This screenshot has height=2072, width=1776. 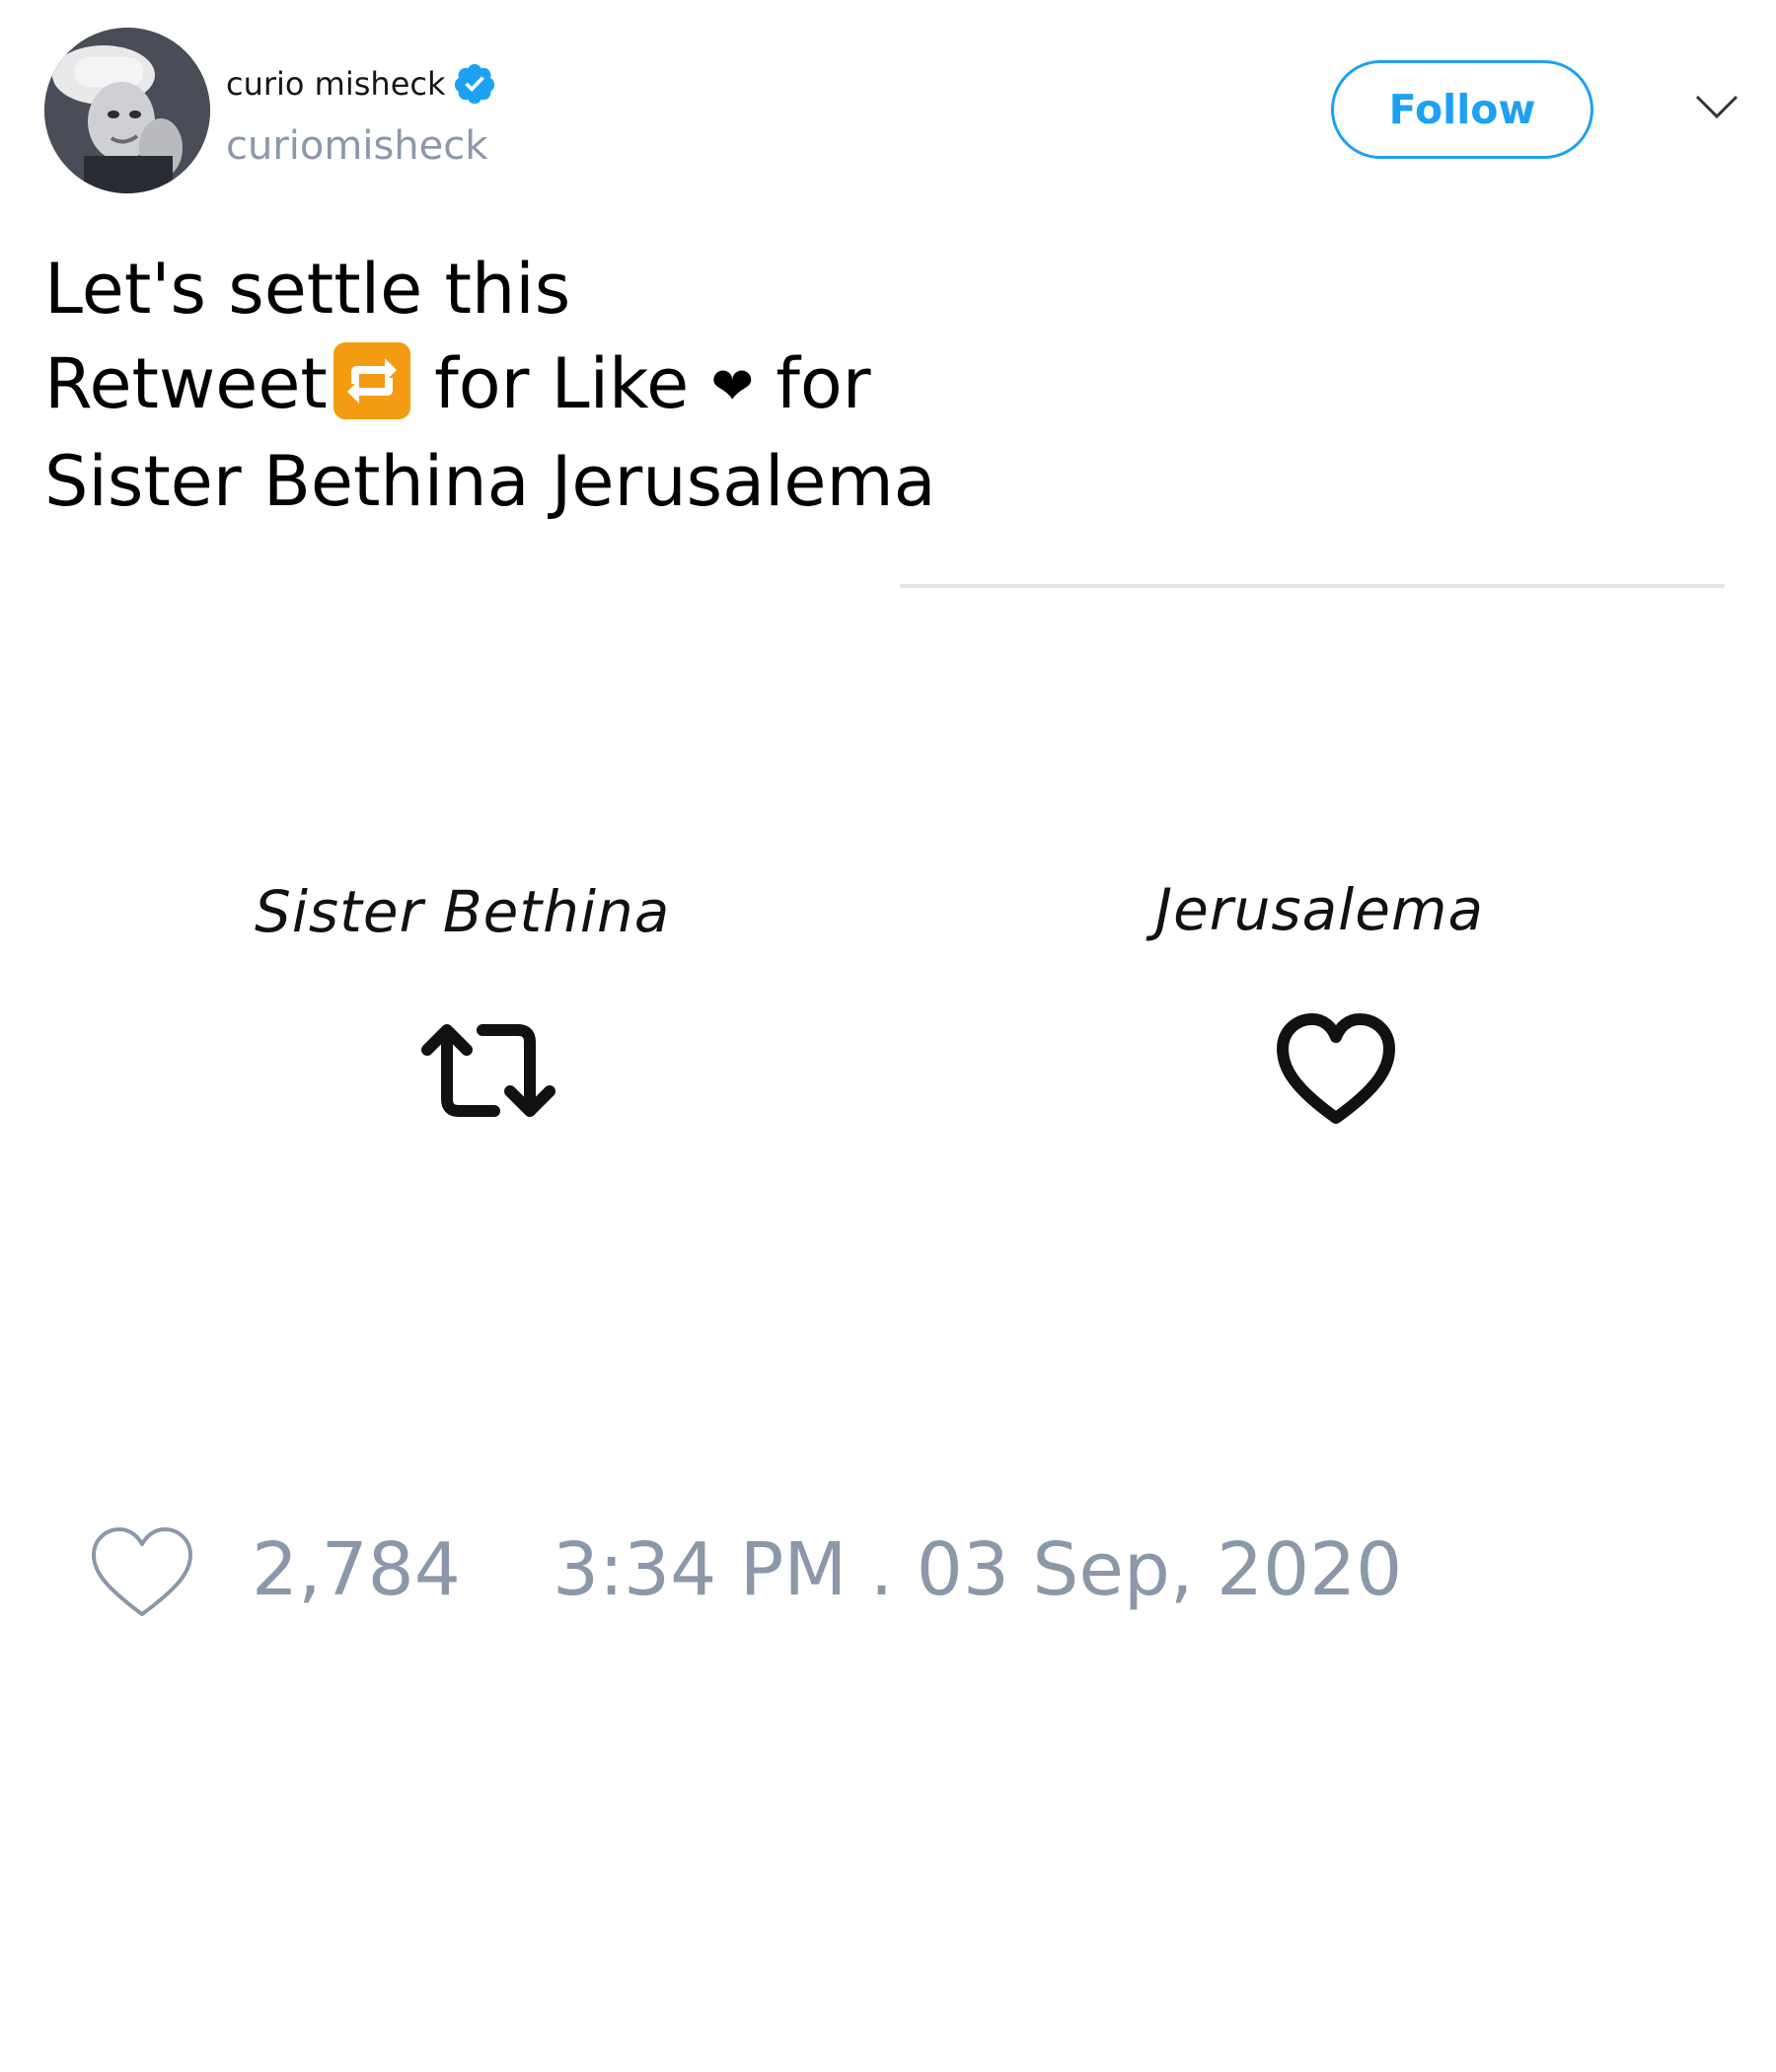 What do you see at coordinates (732, 387) in the screenshot?
I see `heart-emoji-icon: ❤` at bounding box center [732, 387].